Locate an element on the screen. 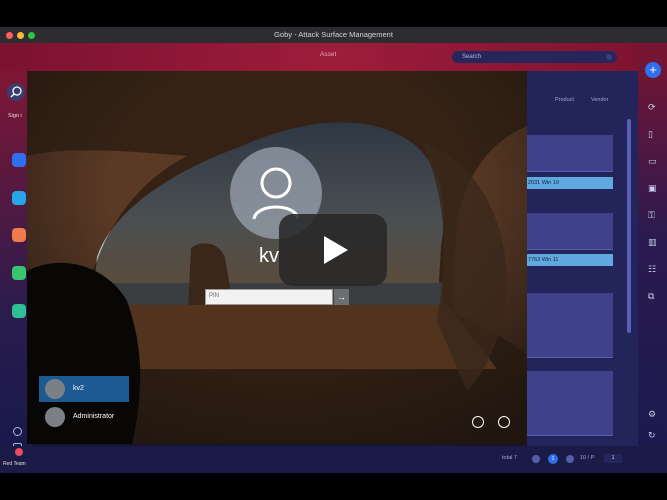 This screenshot has width=667, height=500. bottom-bar: Red Team total 7 1 10 / P 1 is located at coordinates (333, 459).